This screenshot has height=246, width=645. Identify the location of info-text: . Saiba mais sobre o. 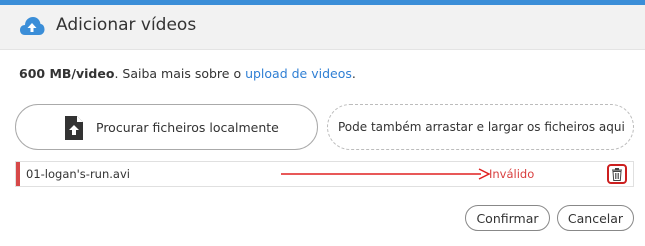
(180, 73).